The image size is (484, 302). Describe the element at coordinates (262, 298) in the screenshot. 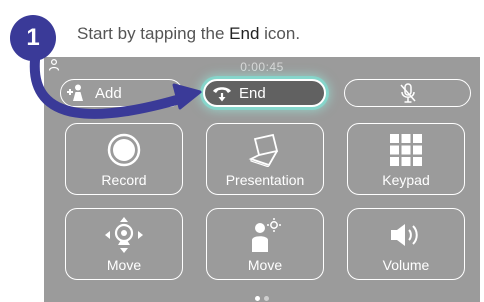

I see `page-indicator` at that location.